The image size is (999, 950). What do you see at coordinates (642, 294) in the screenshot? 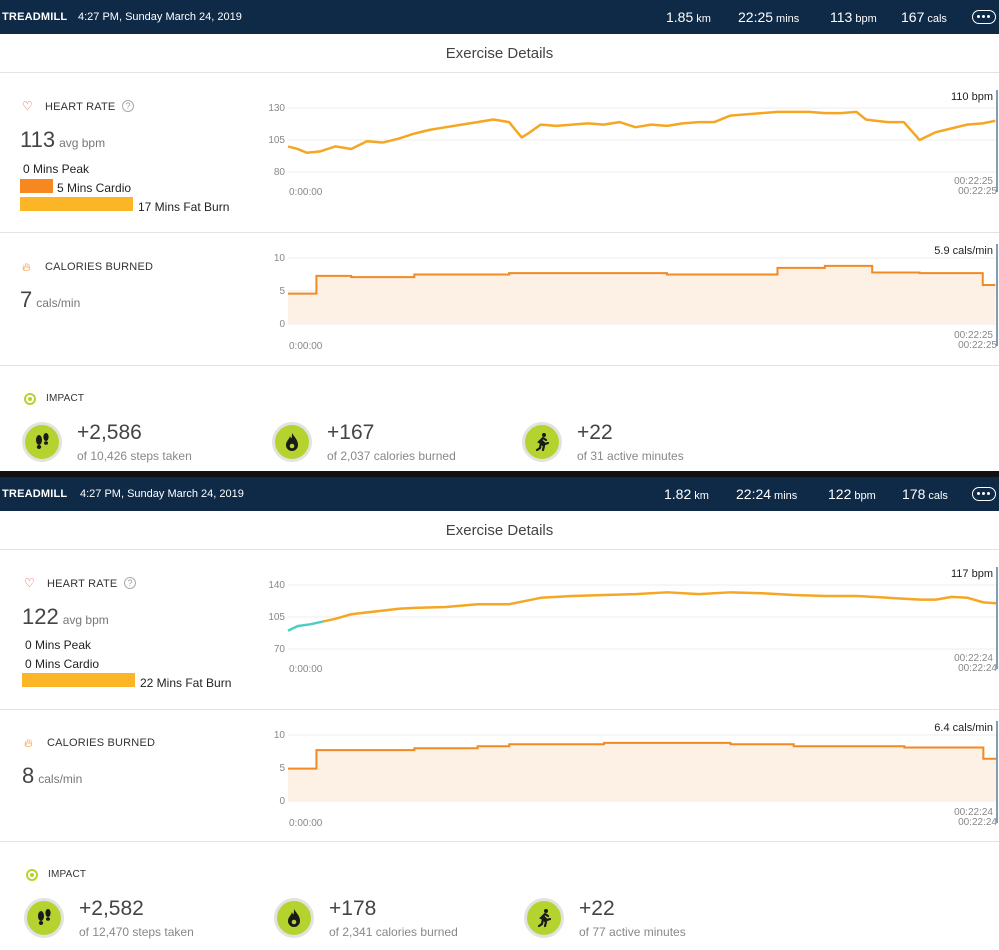
I see `calories-area` at bounding box center [642, 294].